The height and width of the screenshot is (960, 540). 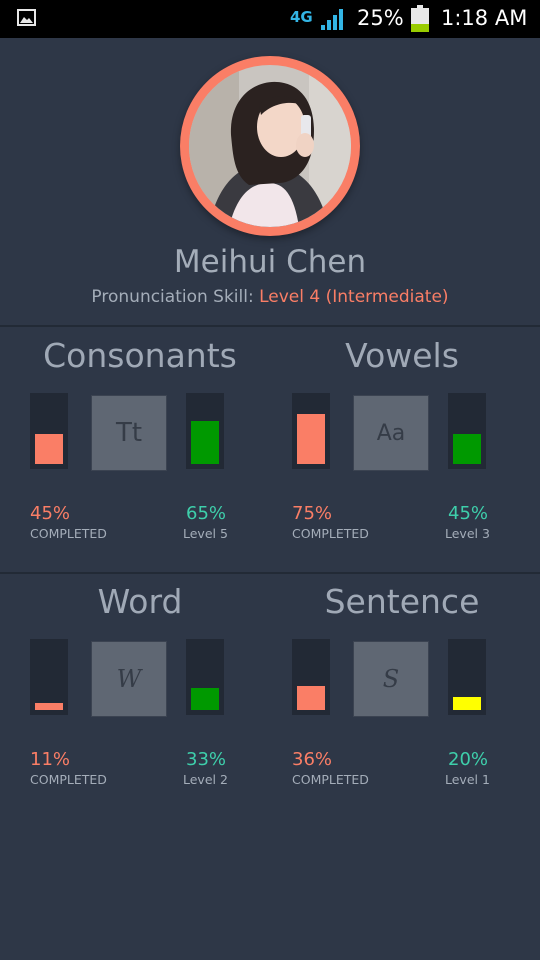 What do you see at coordinates (205, 533) in the screenshot?
I see `level-label: Level 5` at bounding box center [205, 533].